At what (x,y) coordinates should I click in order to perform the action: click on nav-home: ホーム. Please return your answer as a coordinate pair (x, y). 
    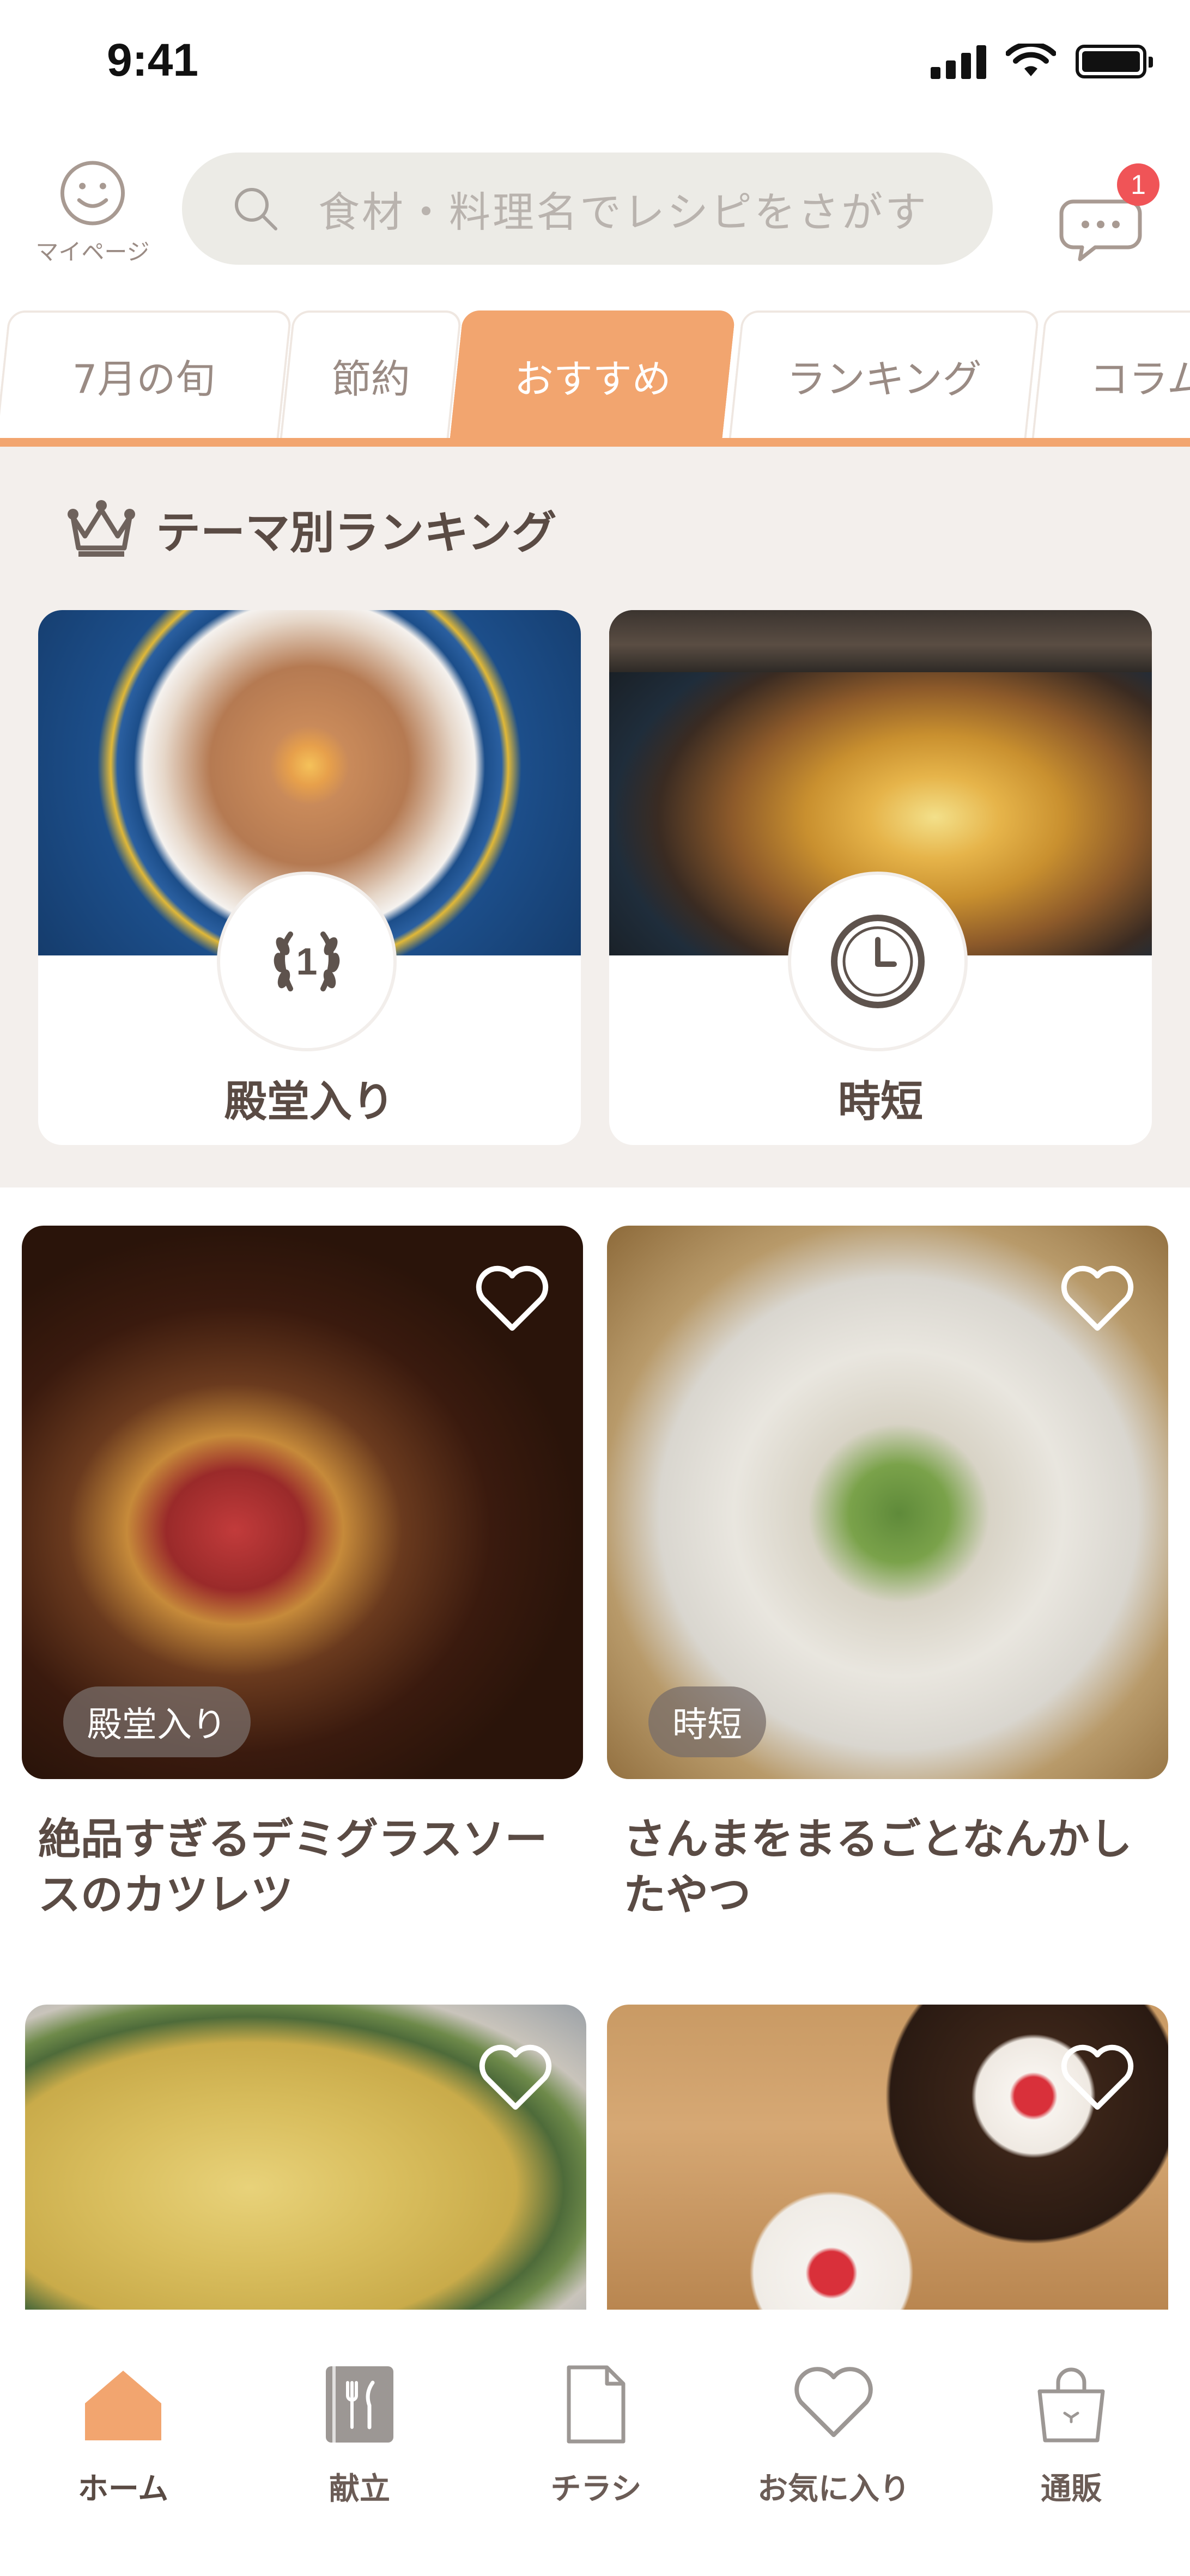
    Looking at the image, I should click on (123, 2434).